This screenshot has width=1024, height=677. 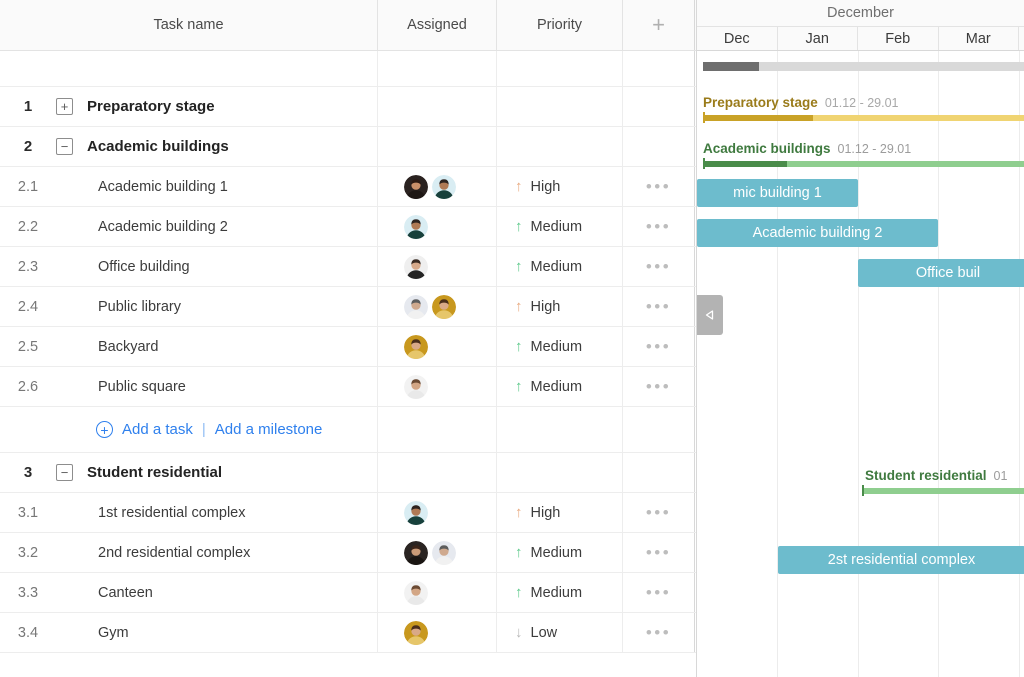 I want to click on gantt-bar-label: 2st residential complex, so click(x=901, y=560).